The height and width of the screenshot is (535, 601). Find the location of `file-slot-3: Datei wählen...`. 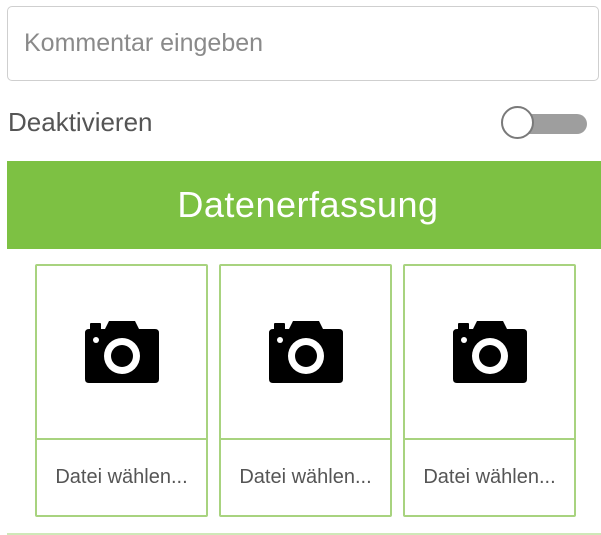

file-slot-3: Datei wählen... is located at coordinates (489, 390).